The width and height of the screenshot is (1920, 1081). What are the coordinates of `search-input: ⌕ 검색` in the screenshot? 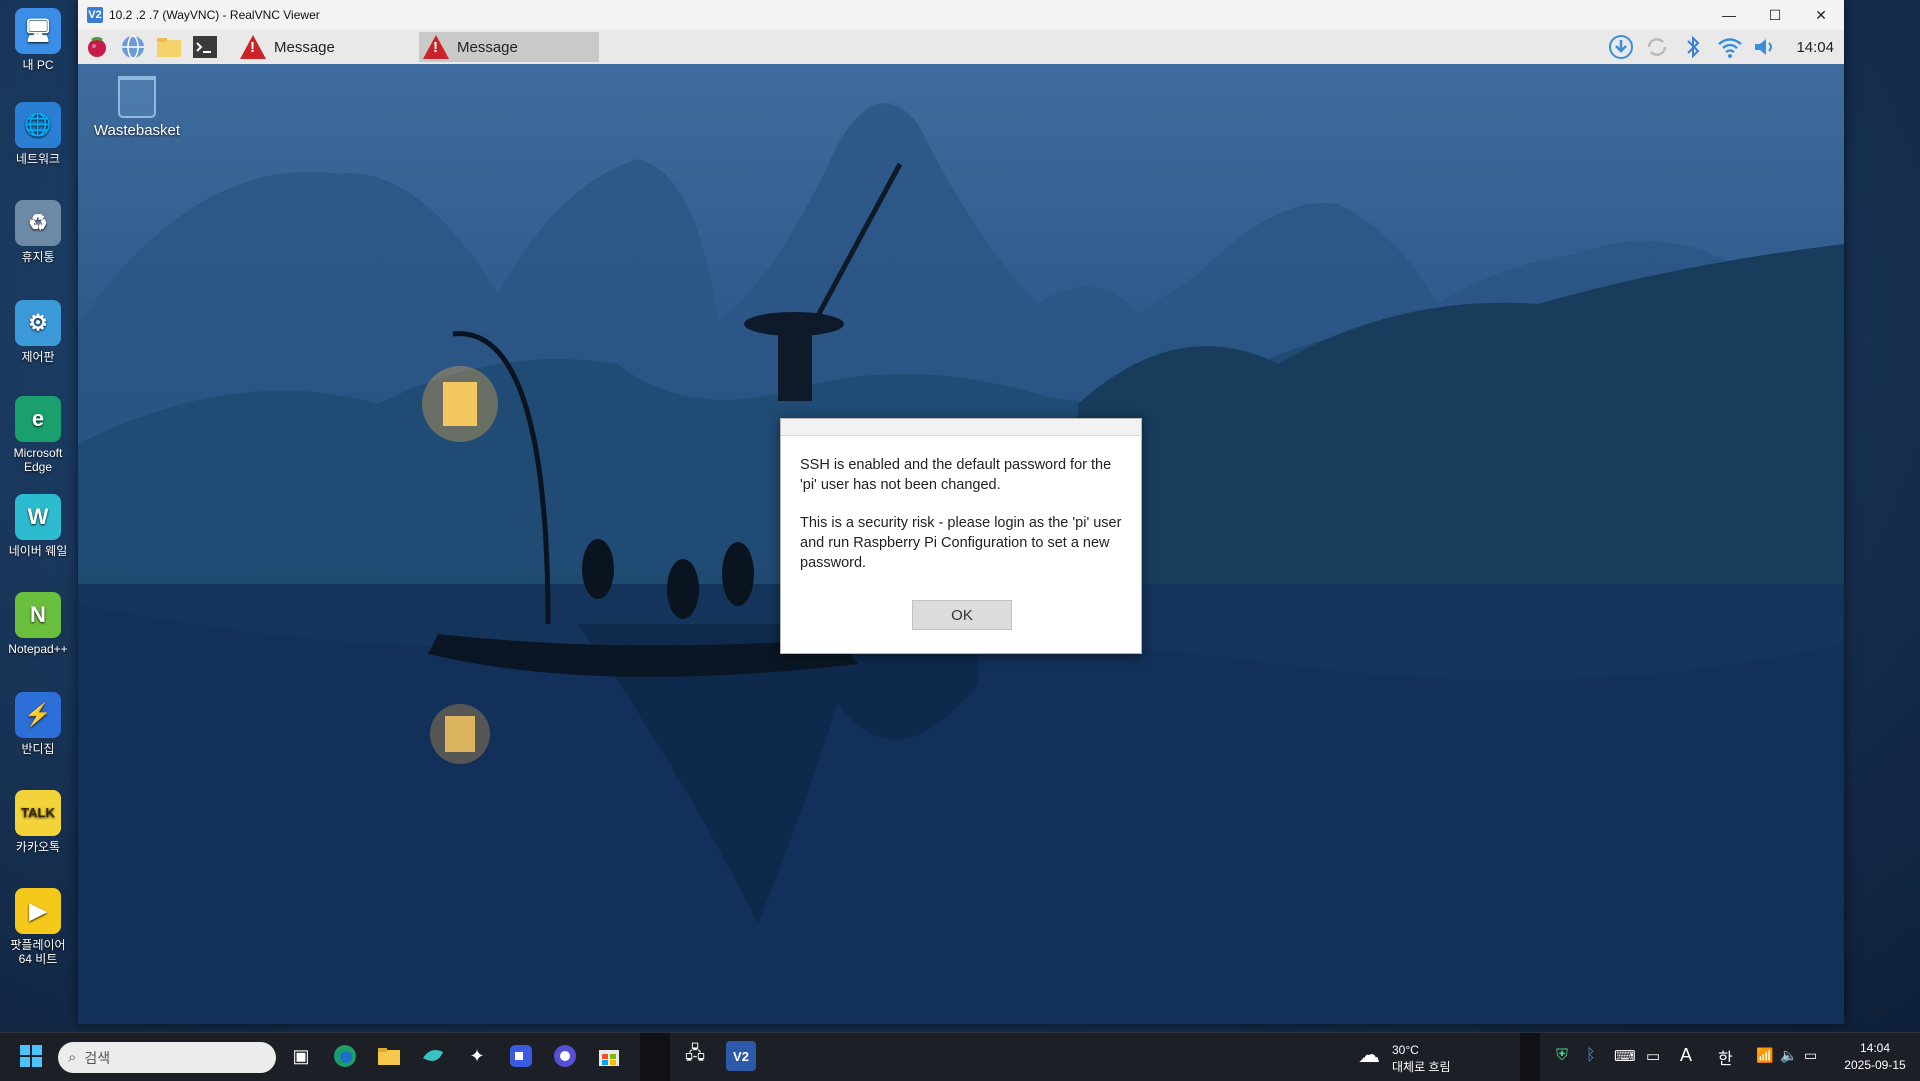 It's located at (167, 1057).